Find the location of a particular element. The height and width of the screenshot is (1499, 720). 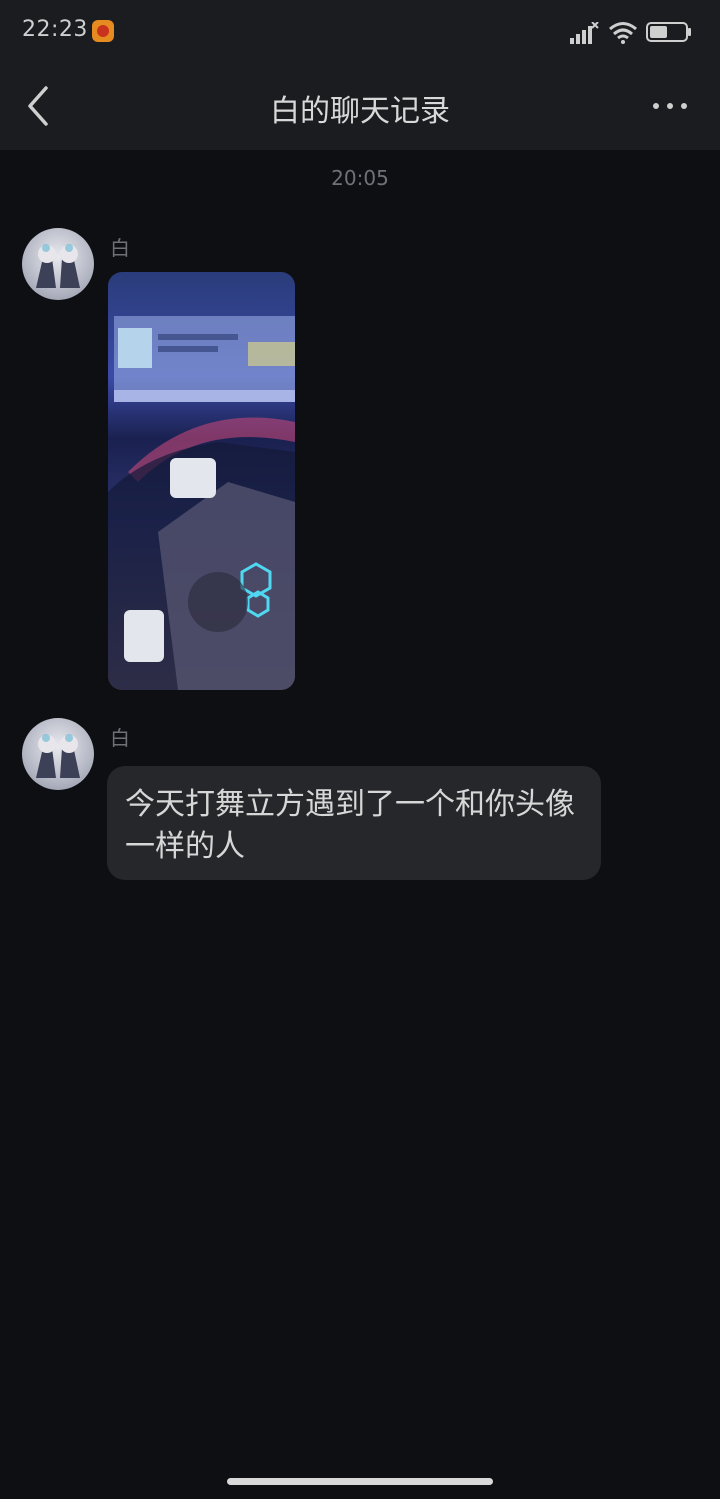

more-dots-icon is located at coordinates (670, 106).